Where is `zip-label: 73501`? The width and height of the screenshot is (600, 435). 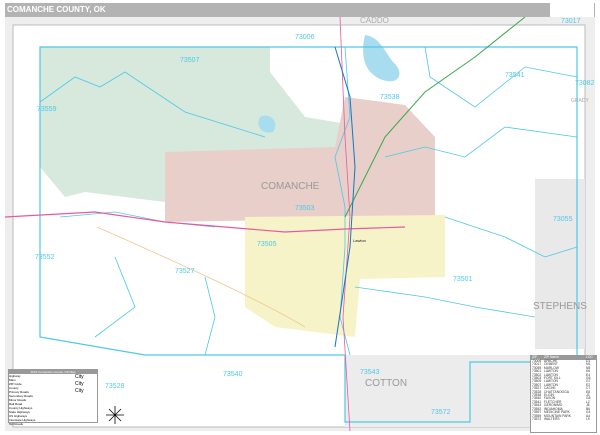 zip-label: 73501 is located at coordinates (463, 279).